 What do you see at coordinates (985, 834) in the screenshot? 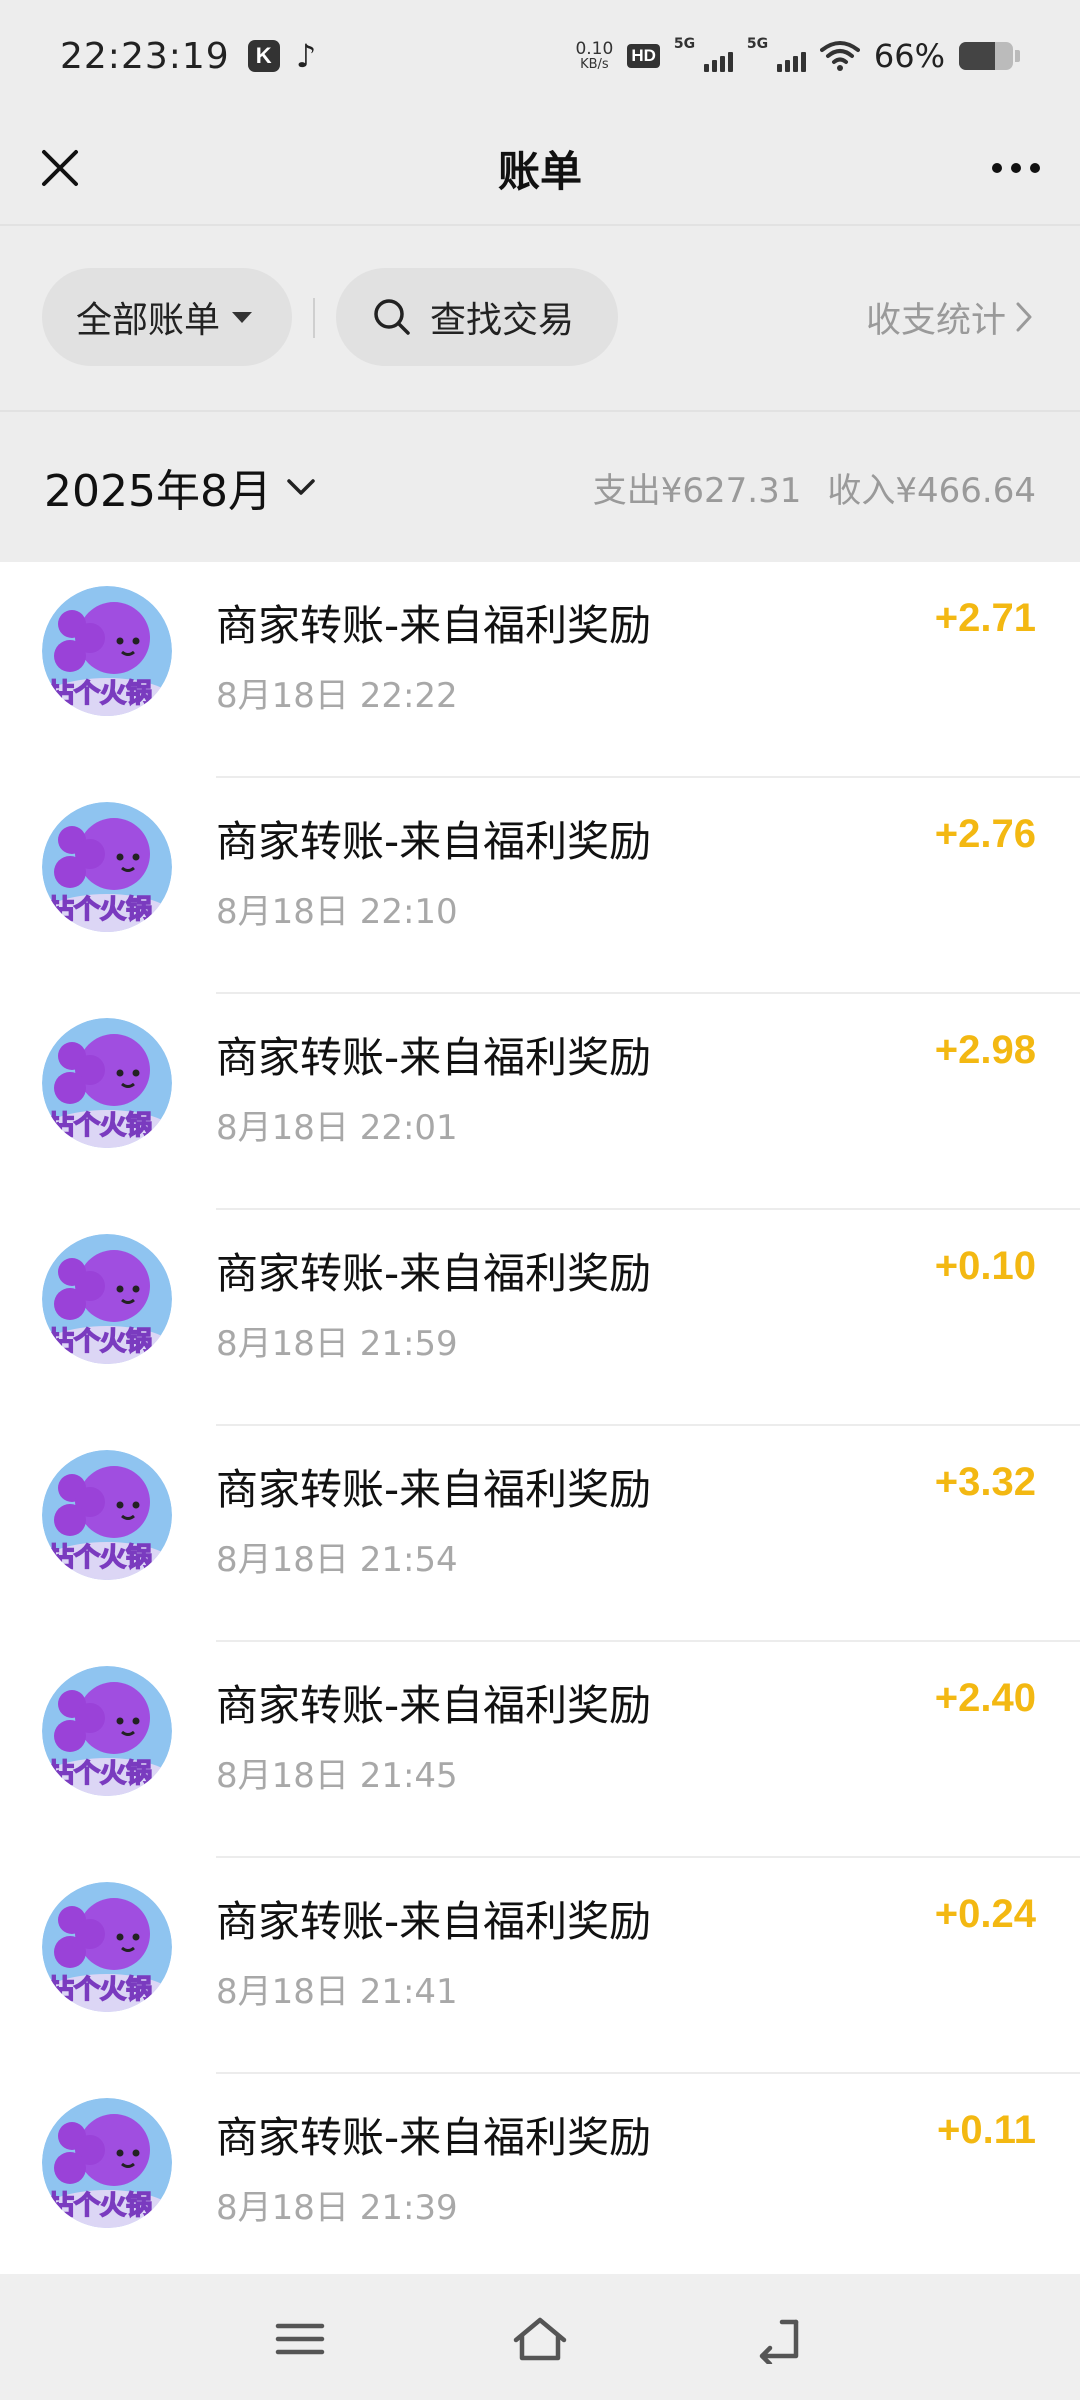
I see `transaction-amount: +2.76` at bounding box center [985, 834].